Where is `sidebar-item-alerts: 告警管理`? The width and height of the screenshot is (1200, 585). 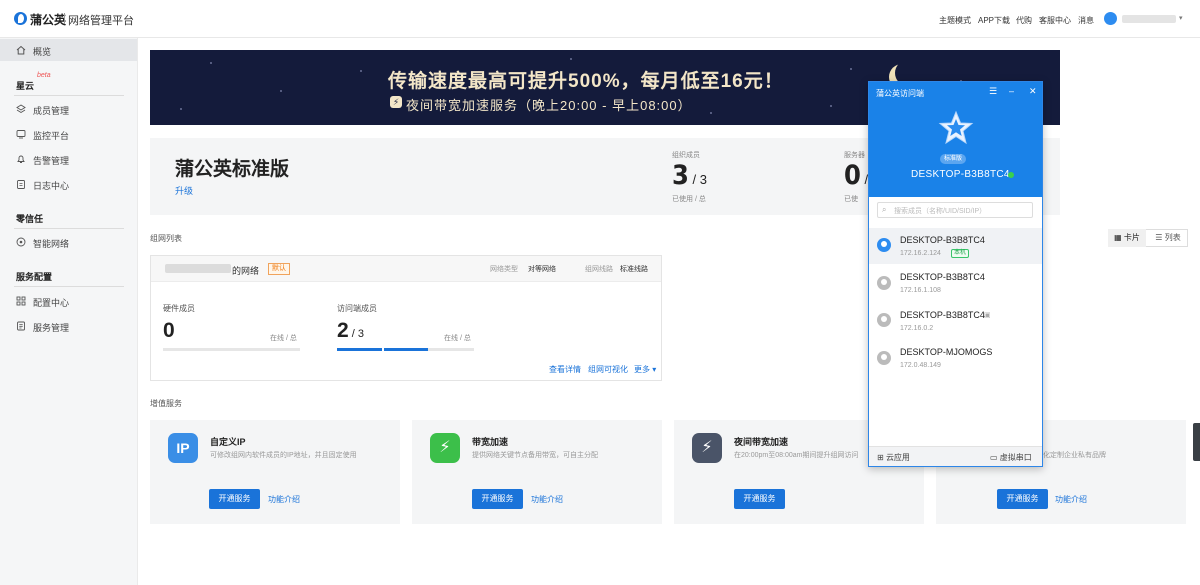
sidebar-item-alerts: 告警管理 is located at coordinates (68, 159).